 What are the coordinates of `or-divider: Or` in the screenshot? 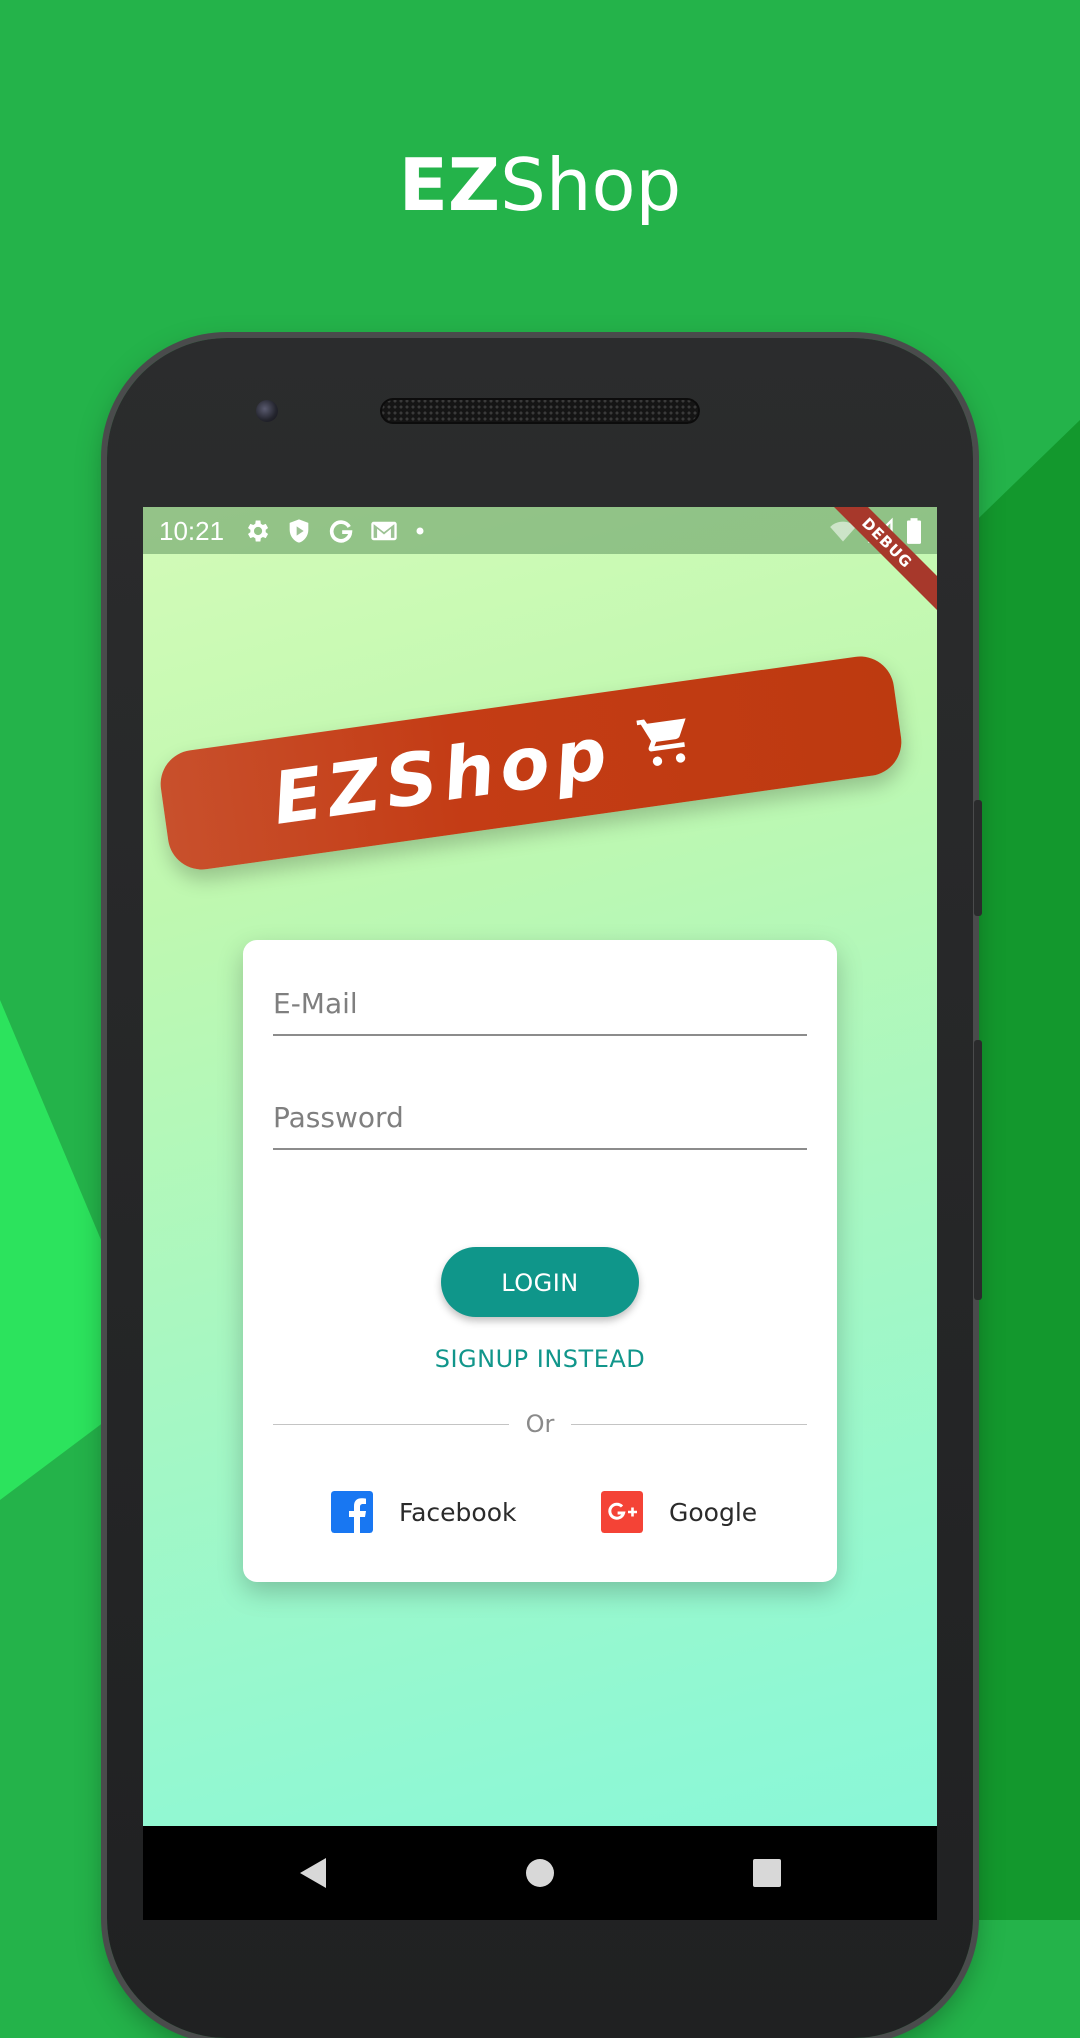 It's located at (540, 1424).